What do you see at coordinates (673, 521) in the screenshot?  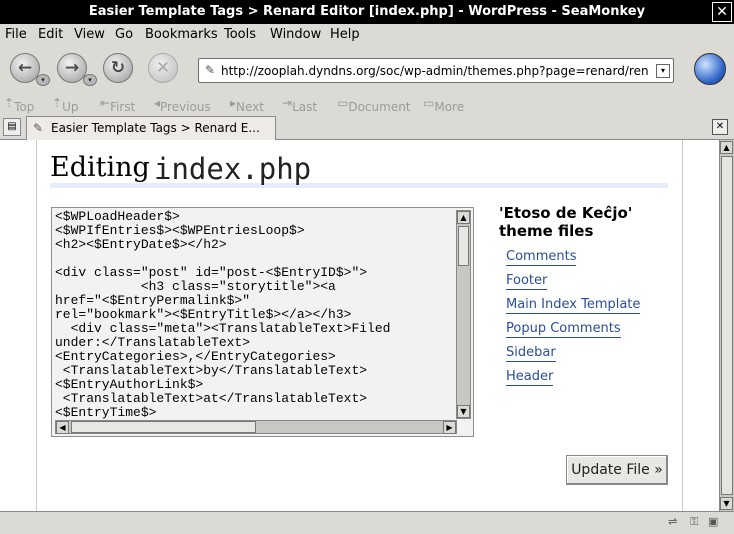 I see `connection-status-icon: ⇌` at bounding box center [673, 521].